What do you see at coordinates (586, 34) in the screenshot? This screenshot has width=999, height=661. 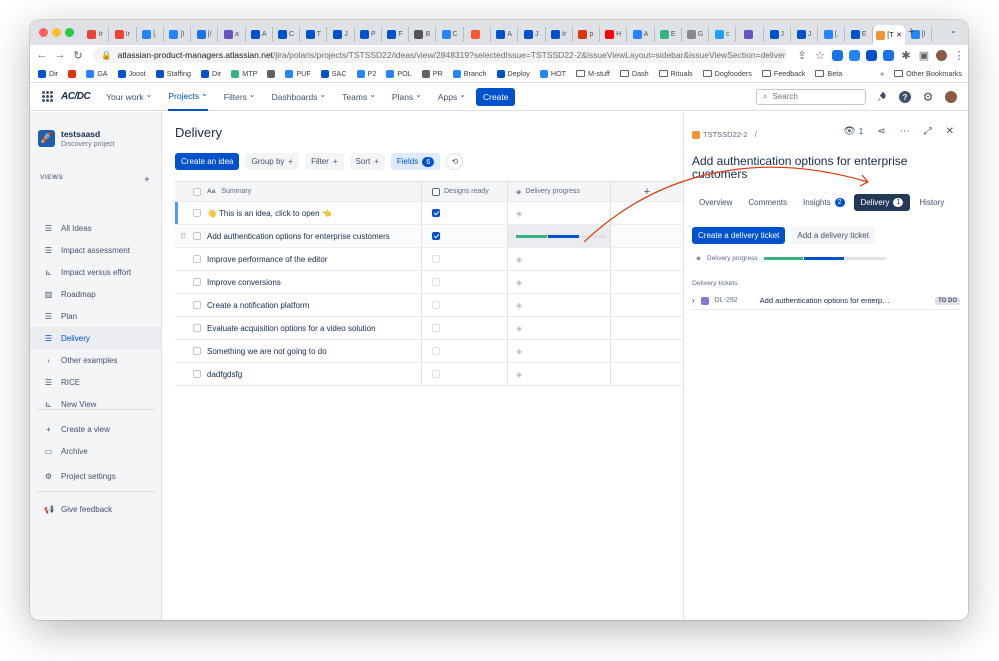 I see `browser-tab: p` at bounding box center [586, 34].